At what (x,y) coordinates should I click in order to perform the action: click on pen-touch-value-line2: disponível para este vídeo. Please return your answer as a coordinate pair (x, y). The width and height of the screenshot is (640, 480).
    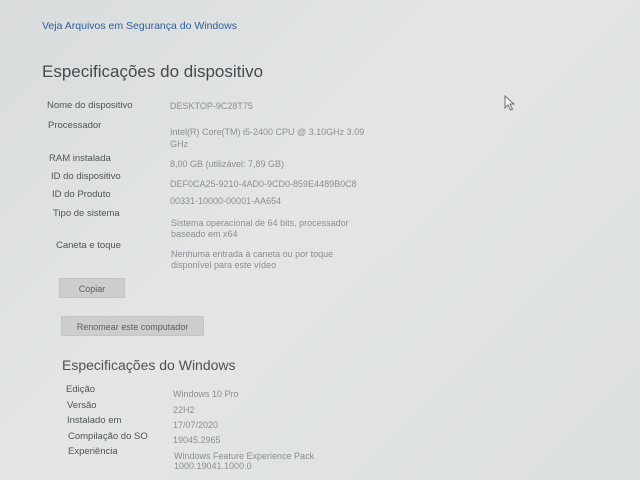
    Looking at the image, I should click on (224, 265).